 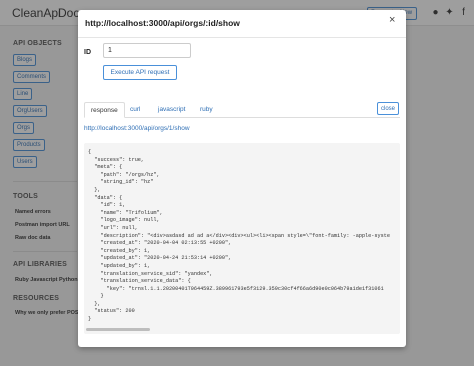 What do you see at coordinates (119, 265) in the screenshot?
I see `code-line: "updated_by": 1,` at bounding box center [119, 265].